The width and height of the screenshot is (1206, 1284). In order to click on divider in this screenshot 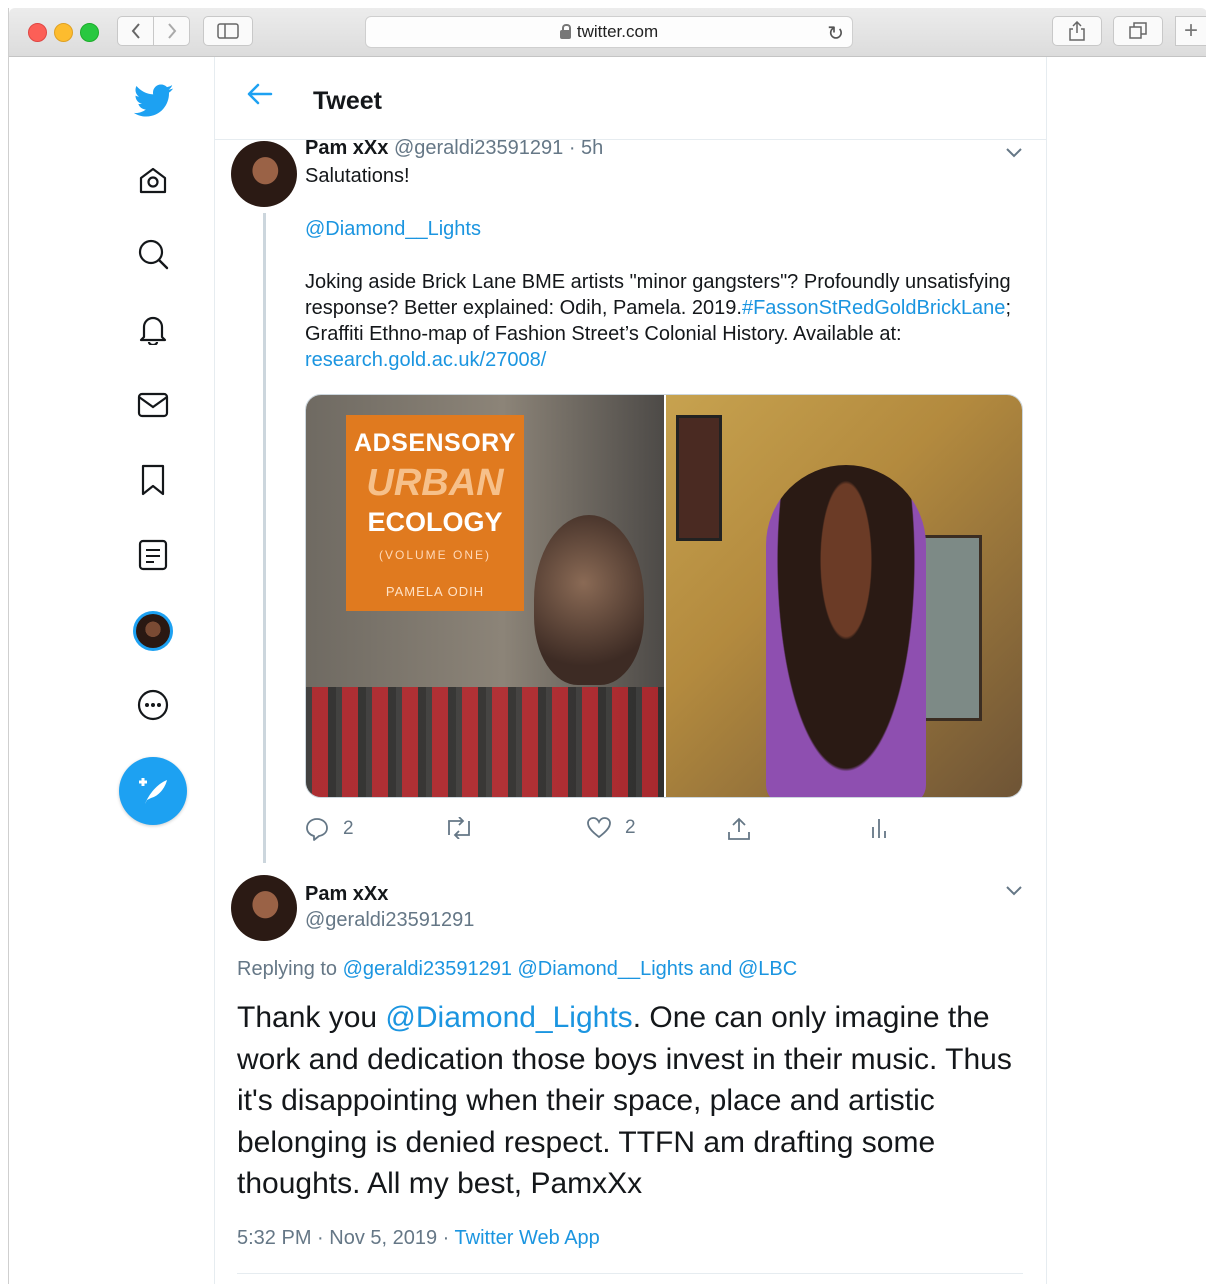, I will do `click(630, 1273)`.